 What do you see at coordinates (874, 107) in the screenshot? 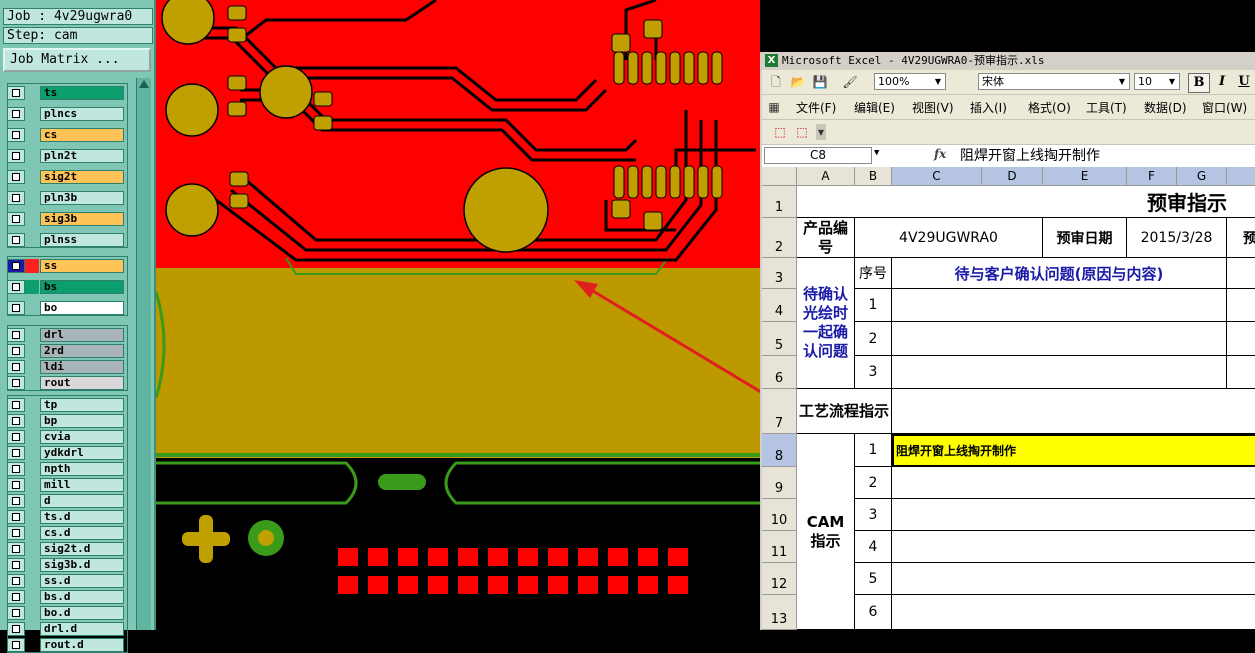
I see `menu-edit: 编辑(E)` at bounding box center [874, 107].